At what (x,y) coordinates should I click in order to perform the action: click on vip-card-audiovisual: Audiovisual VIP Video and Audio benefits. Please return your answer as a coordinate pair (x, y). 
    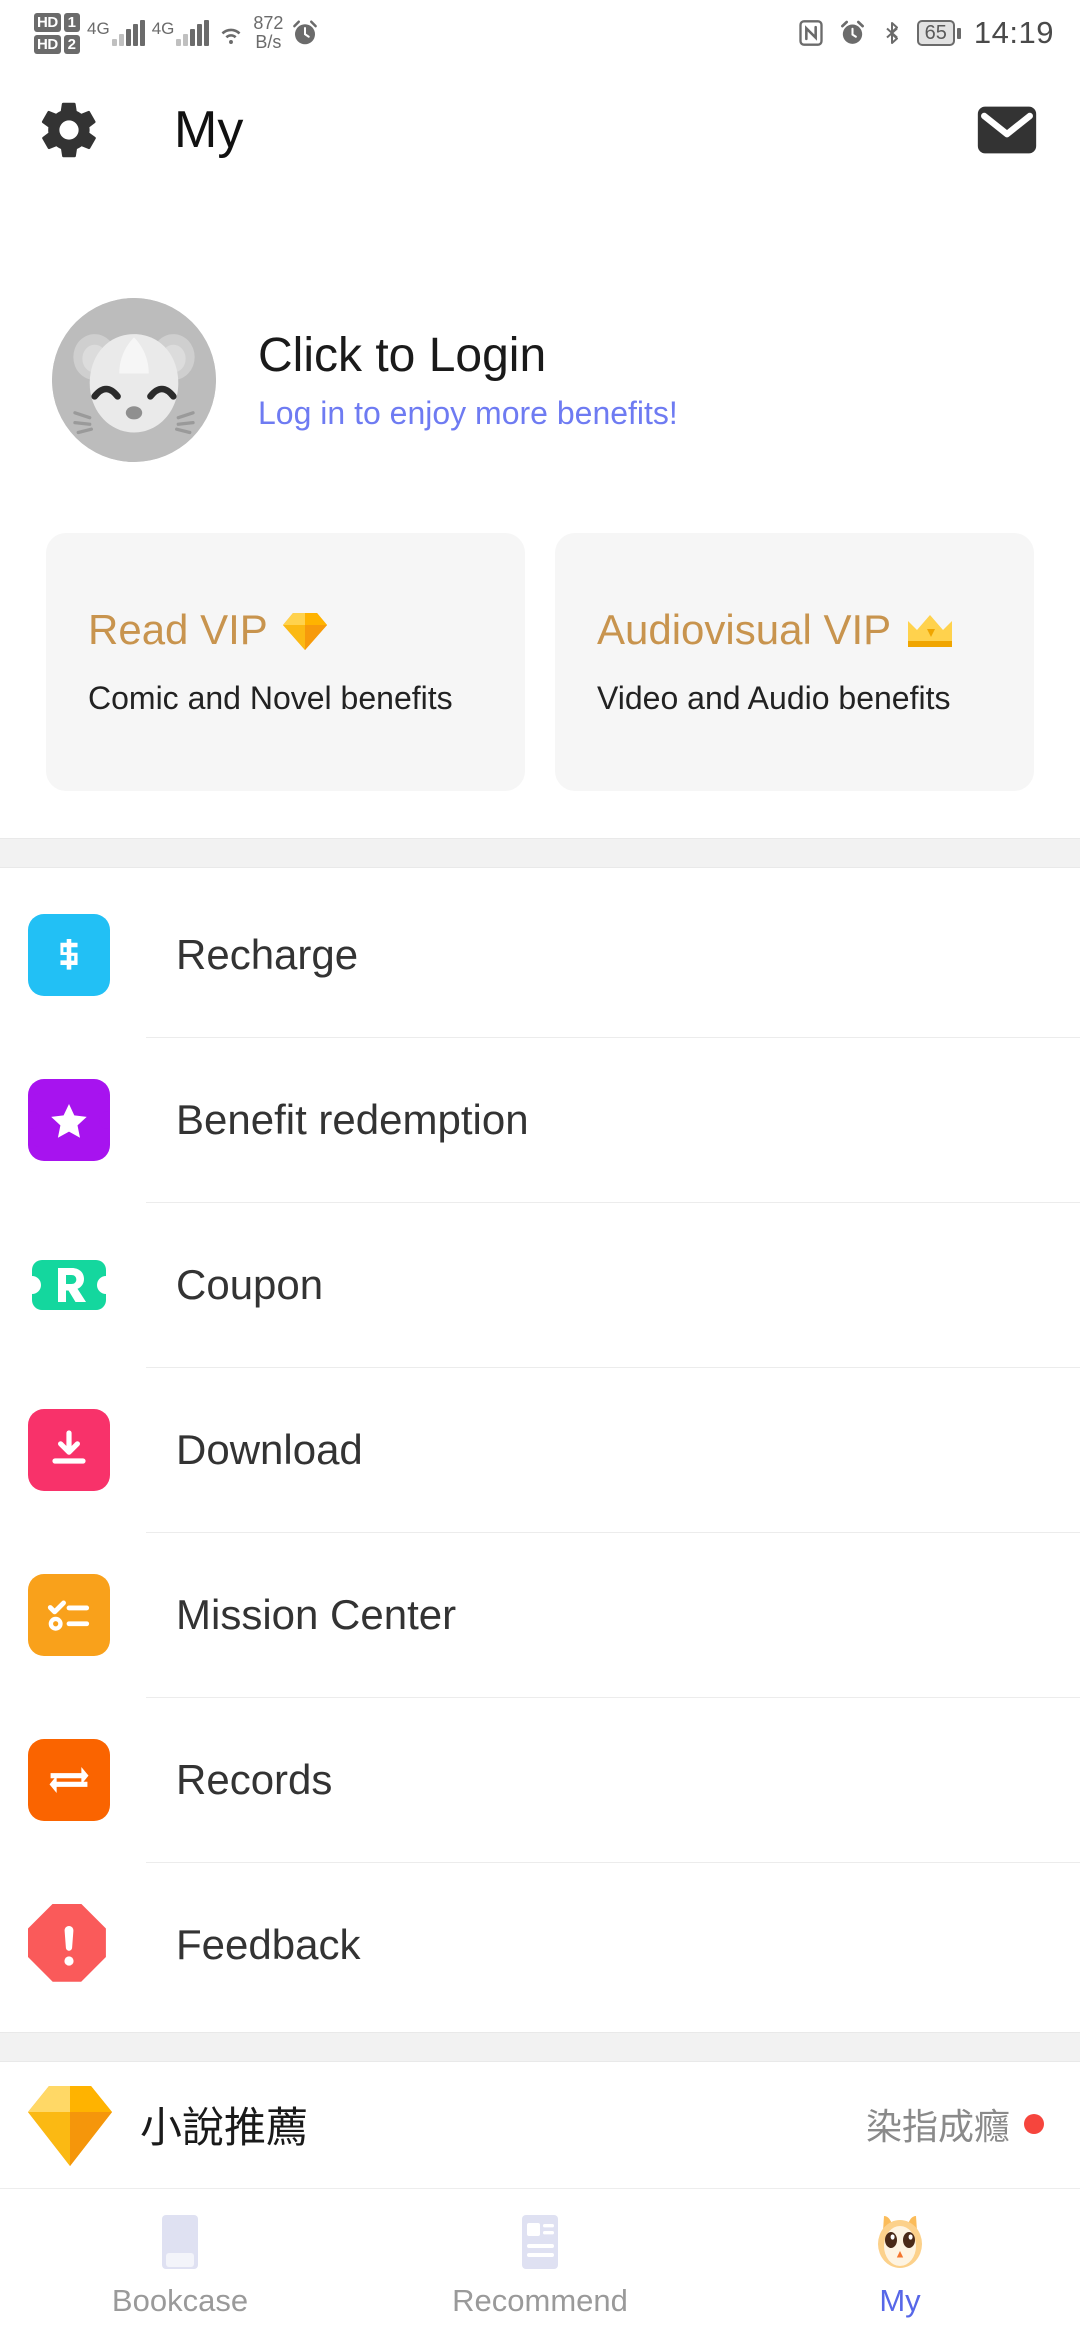
    Looking at the image, I should click on (794, 662).